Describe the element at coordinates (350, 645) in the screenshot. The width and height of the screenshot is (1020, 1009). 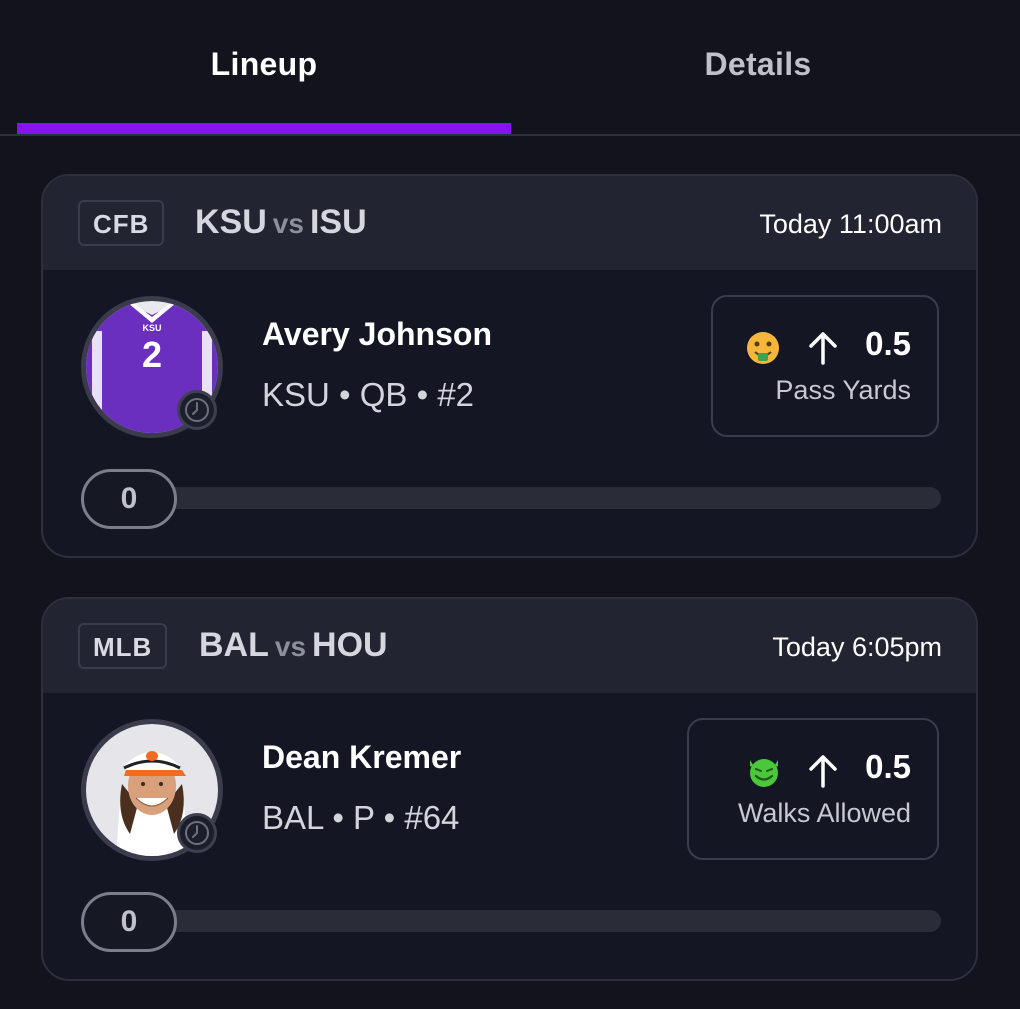
I see `away-team: HOU` at that location.